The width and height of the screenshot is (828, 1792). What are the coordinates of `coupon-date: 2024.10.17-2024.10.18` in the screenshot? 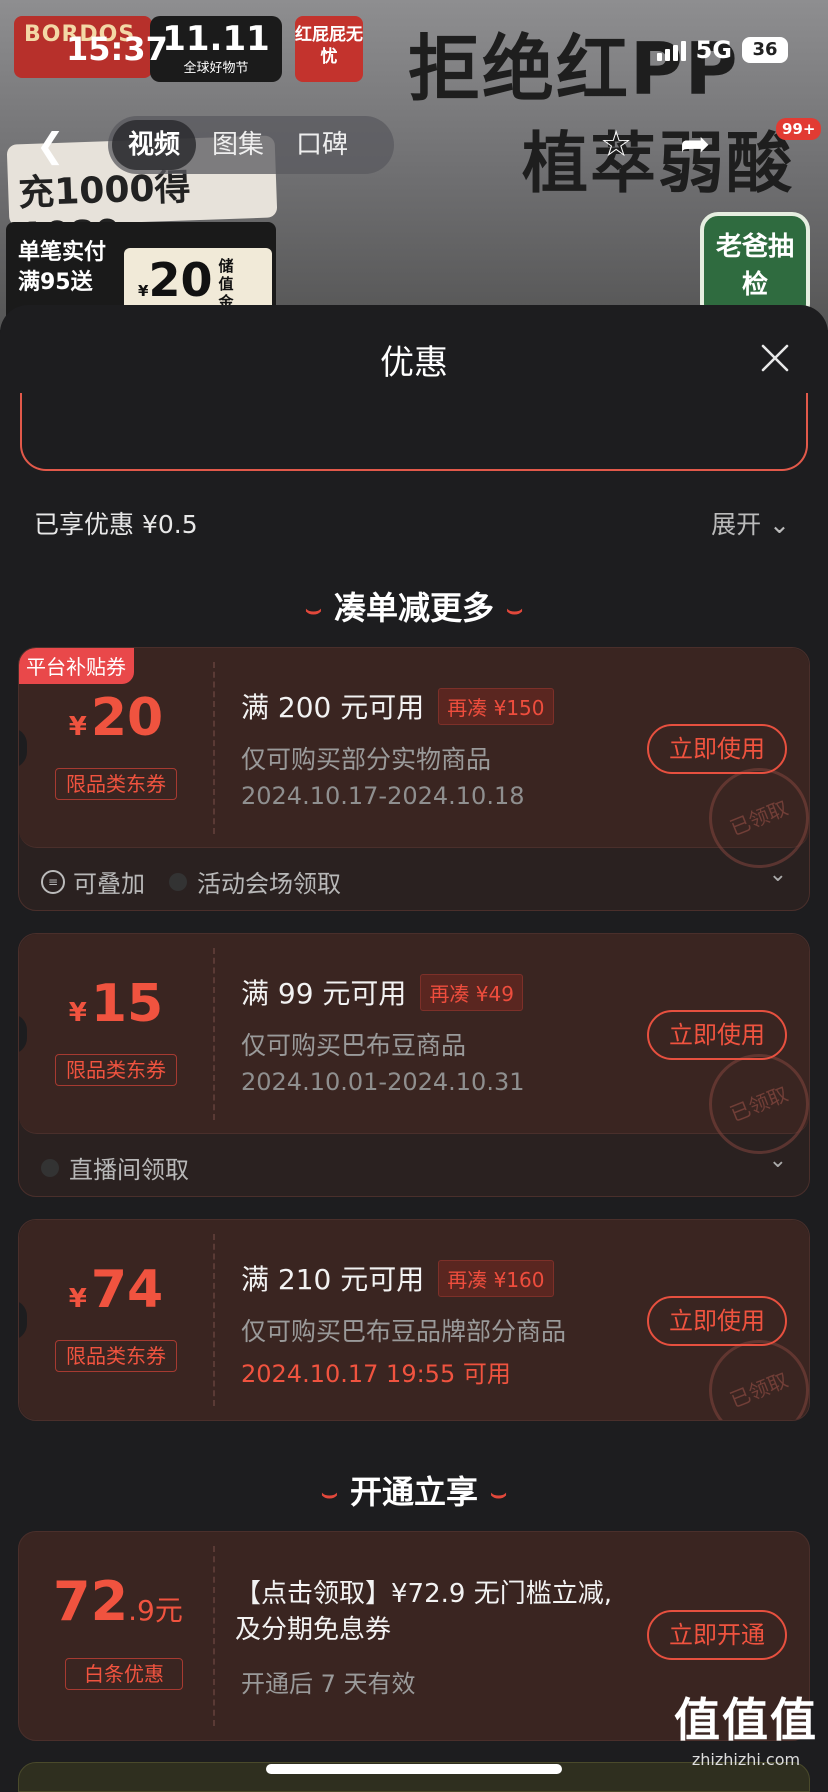 It's located at (383, 796).